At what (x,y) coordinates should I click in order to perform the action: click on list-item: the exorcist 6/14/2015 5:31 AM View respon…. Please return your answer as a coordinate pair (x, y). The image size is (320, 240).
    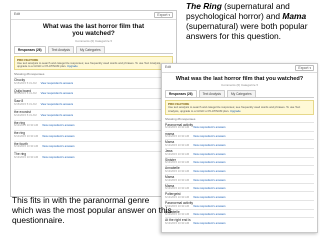
    Looking at the image, I should click on (93, 114).